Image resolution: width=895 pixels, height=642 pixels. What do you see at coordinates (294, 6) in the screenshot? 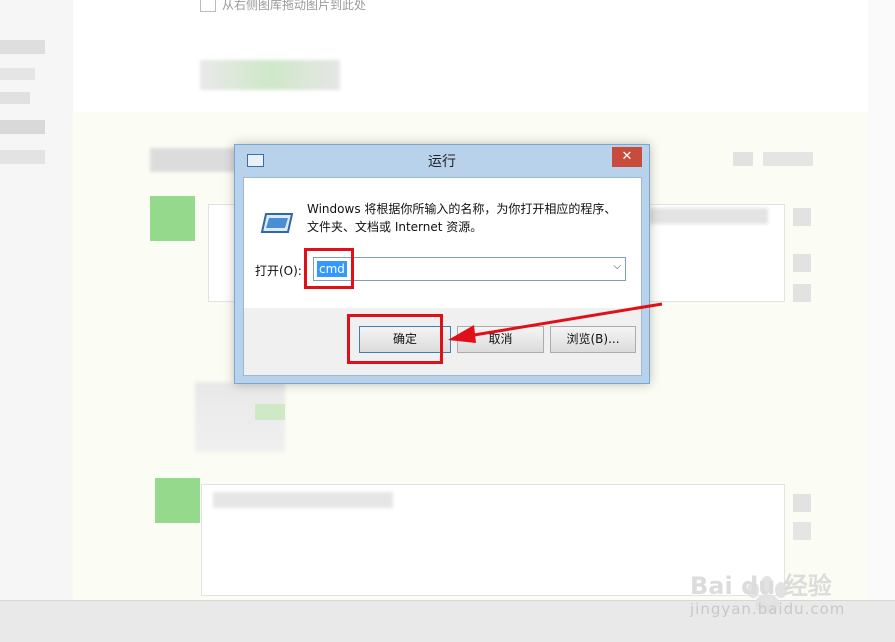
I see `drop-hint-text: 从右侧图库拖动图片到此处` at bounding box center [294, 6].